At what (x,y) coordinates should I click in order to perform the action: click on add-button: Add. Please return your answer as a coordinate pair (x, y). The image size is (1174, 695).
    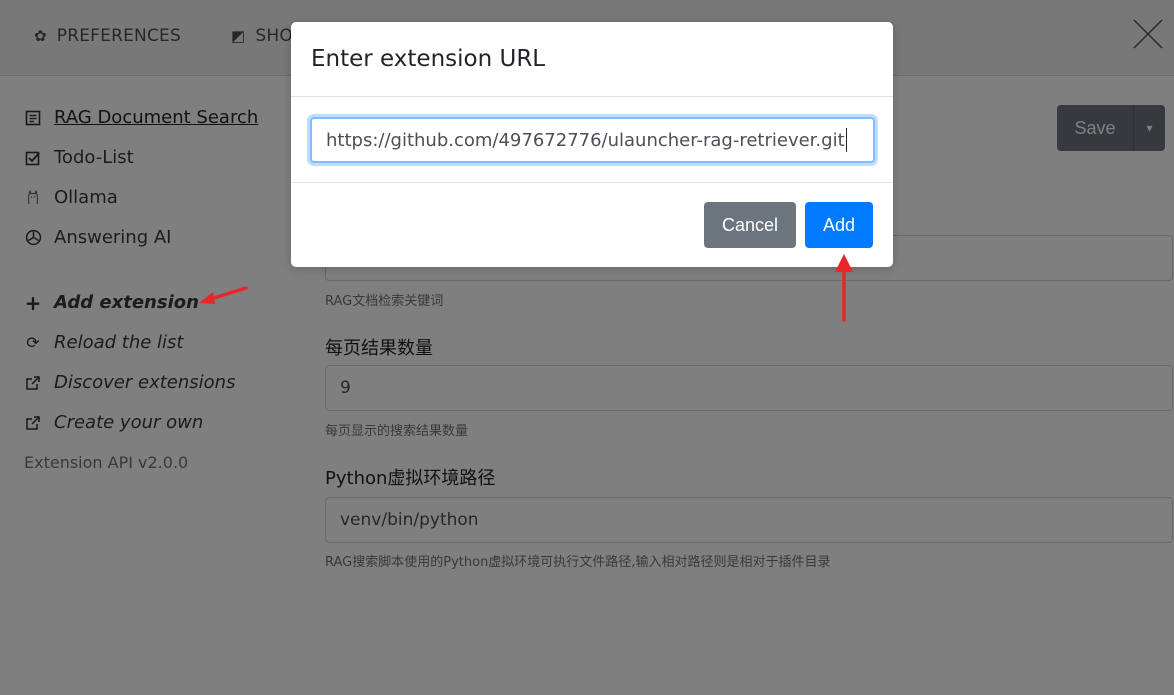
    Looking at the image, I should click on (839, 225).